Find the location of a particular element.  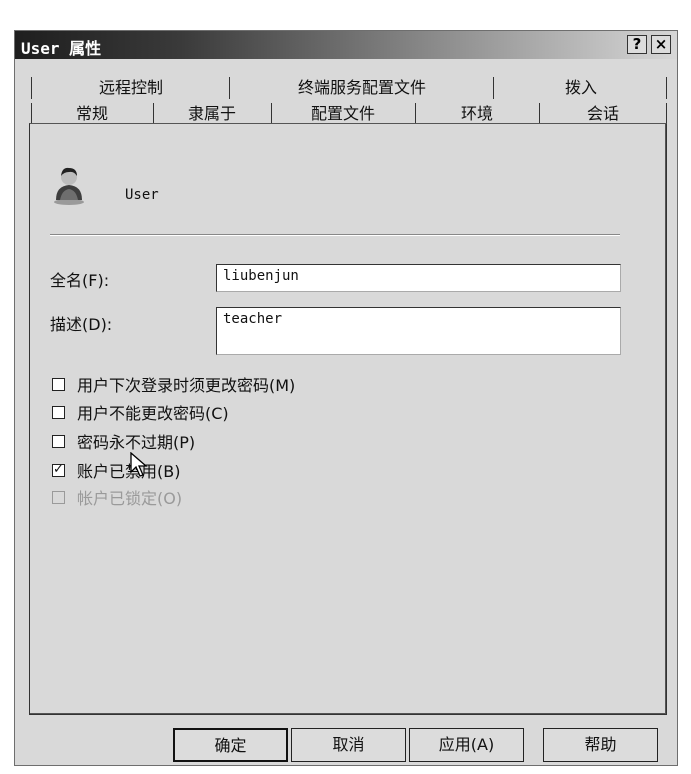

checkbox-account-locked: 帐户已锁定(O) is located at coordinates (117, 497).